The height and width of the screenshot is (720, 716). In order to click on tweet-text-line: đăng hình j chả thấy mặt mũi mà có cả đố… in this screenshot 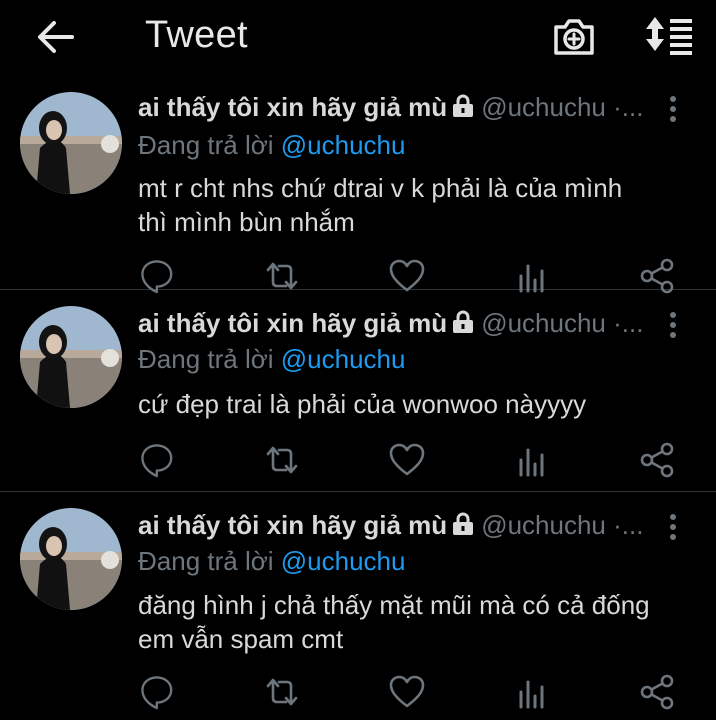, I will do `click(394, 605)`.